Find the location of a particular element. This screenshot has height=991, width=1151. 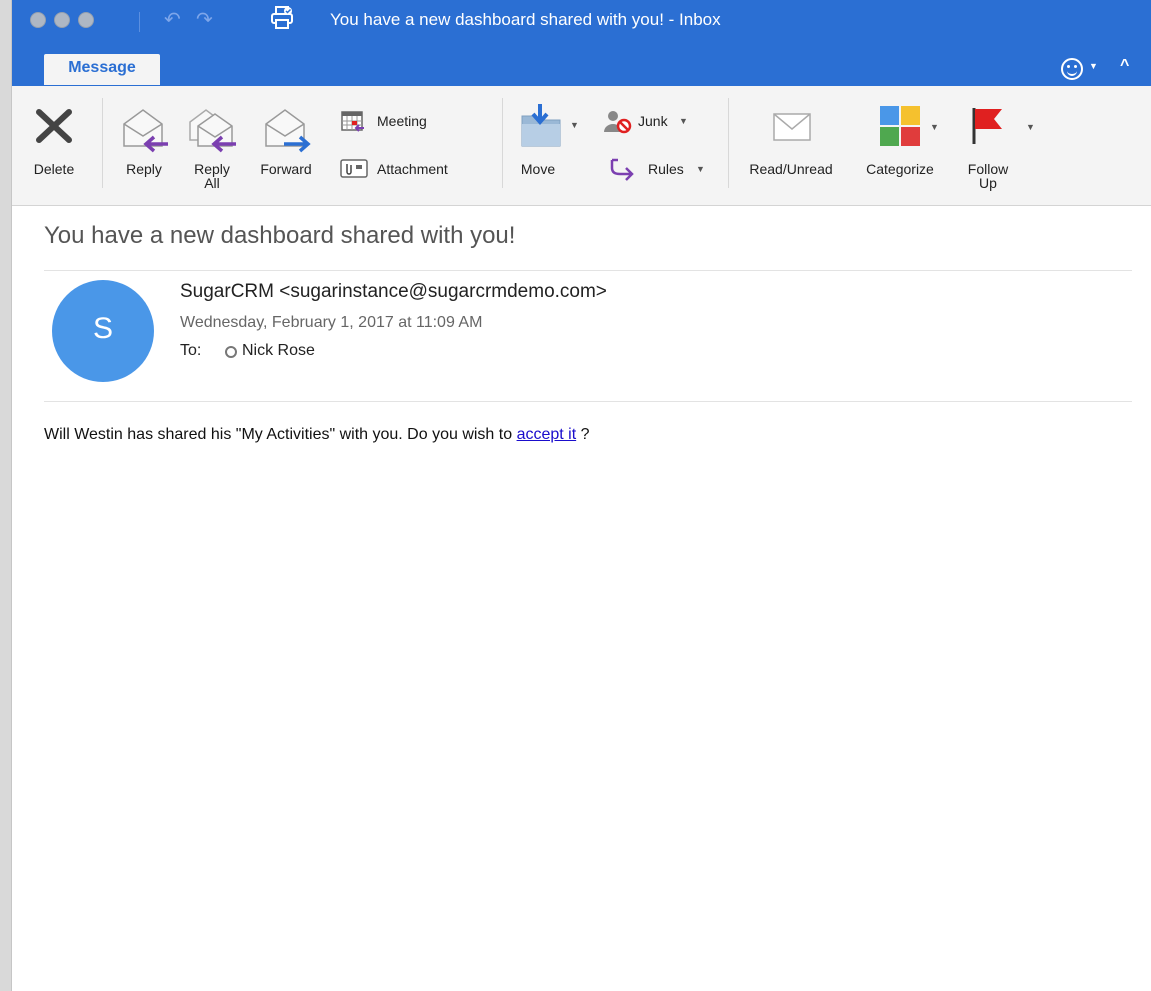

presence-status-icon is located at coordinates (231, 352).